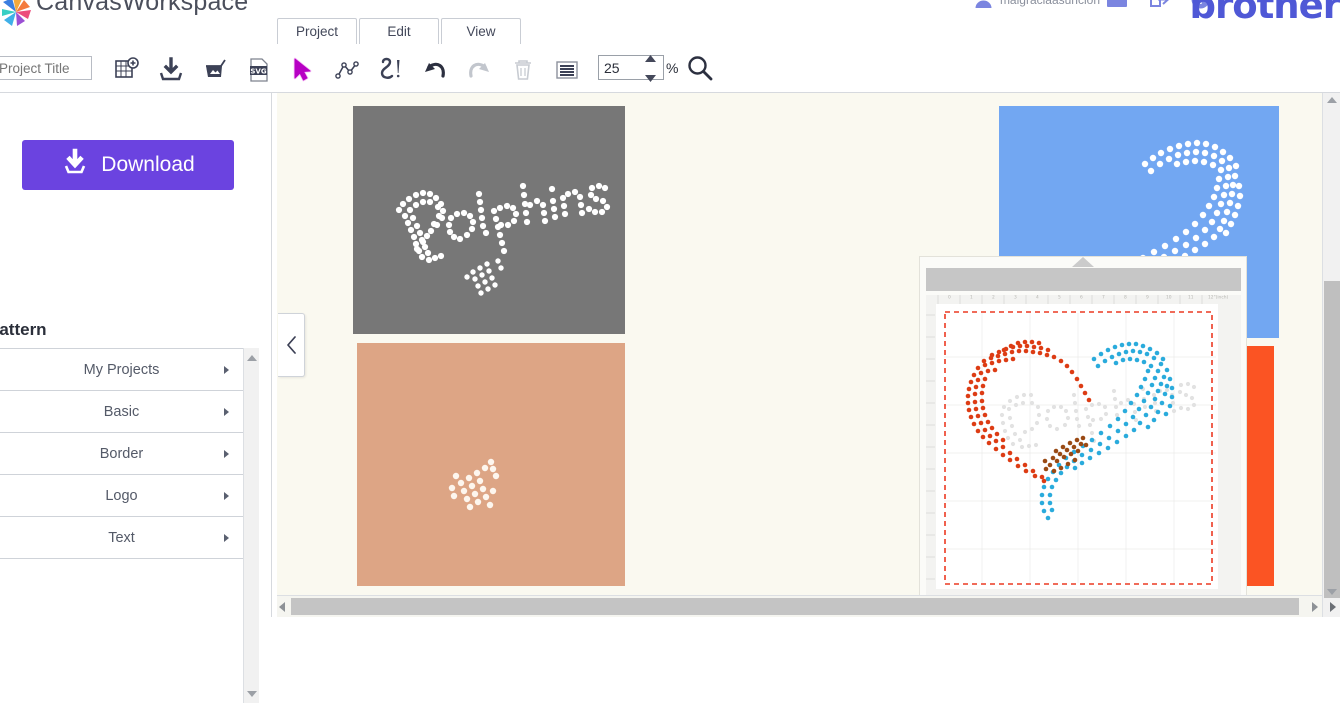  I want to click on sidebar-vertical-scrollbar, so click(251, 525).